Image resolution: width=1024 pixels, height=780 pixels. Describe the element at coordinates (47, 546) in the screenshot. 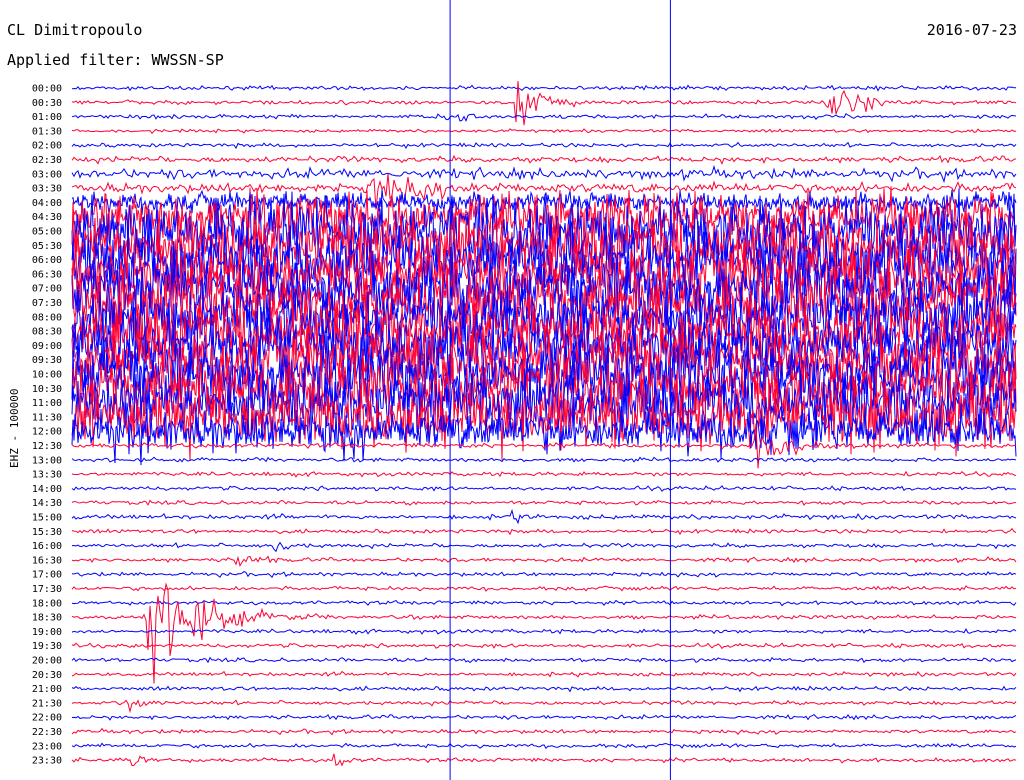

I see `time-tick-label: 16:00` at that location.